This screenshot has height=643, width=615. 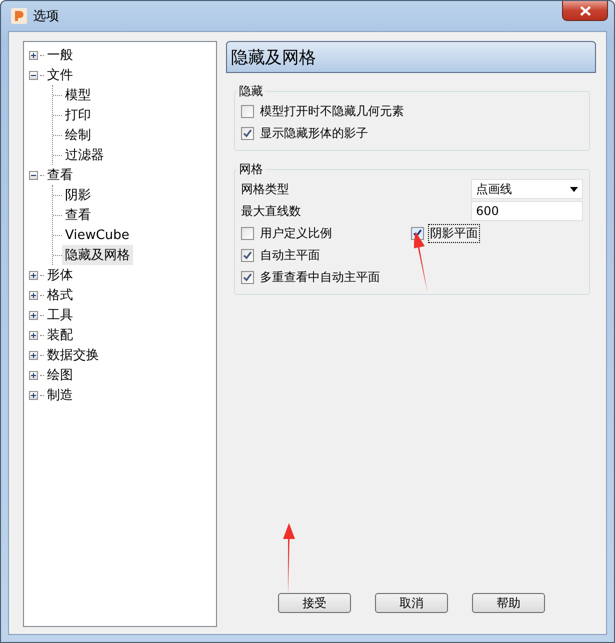 I want to click on close-button, so click(x=585, y=11).